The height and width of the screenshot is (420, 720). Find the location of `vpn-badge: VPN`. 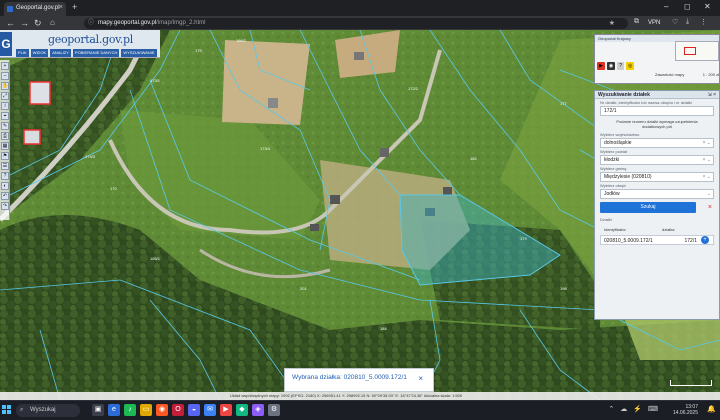

vpn-badge: VPN is located at coordinates (654, 23).